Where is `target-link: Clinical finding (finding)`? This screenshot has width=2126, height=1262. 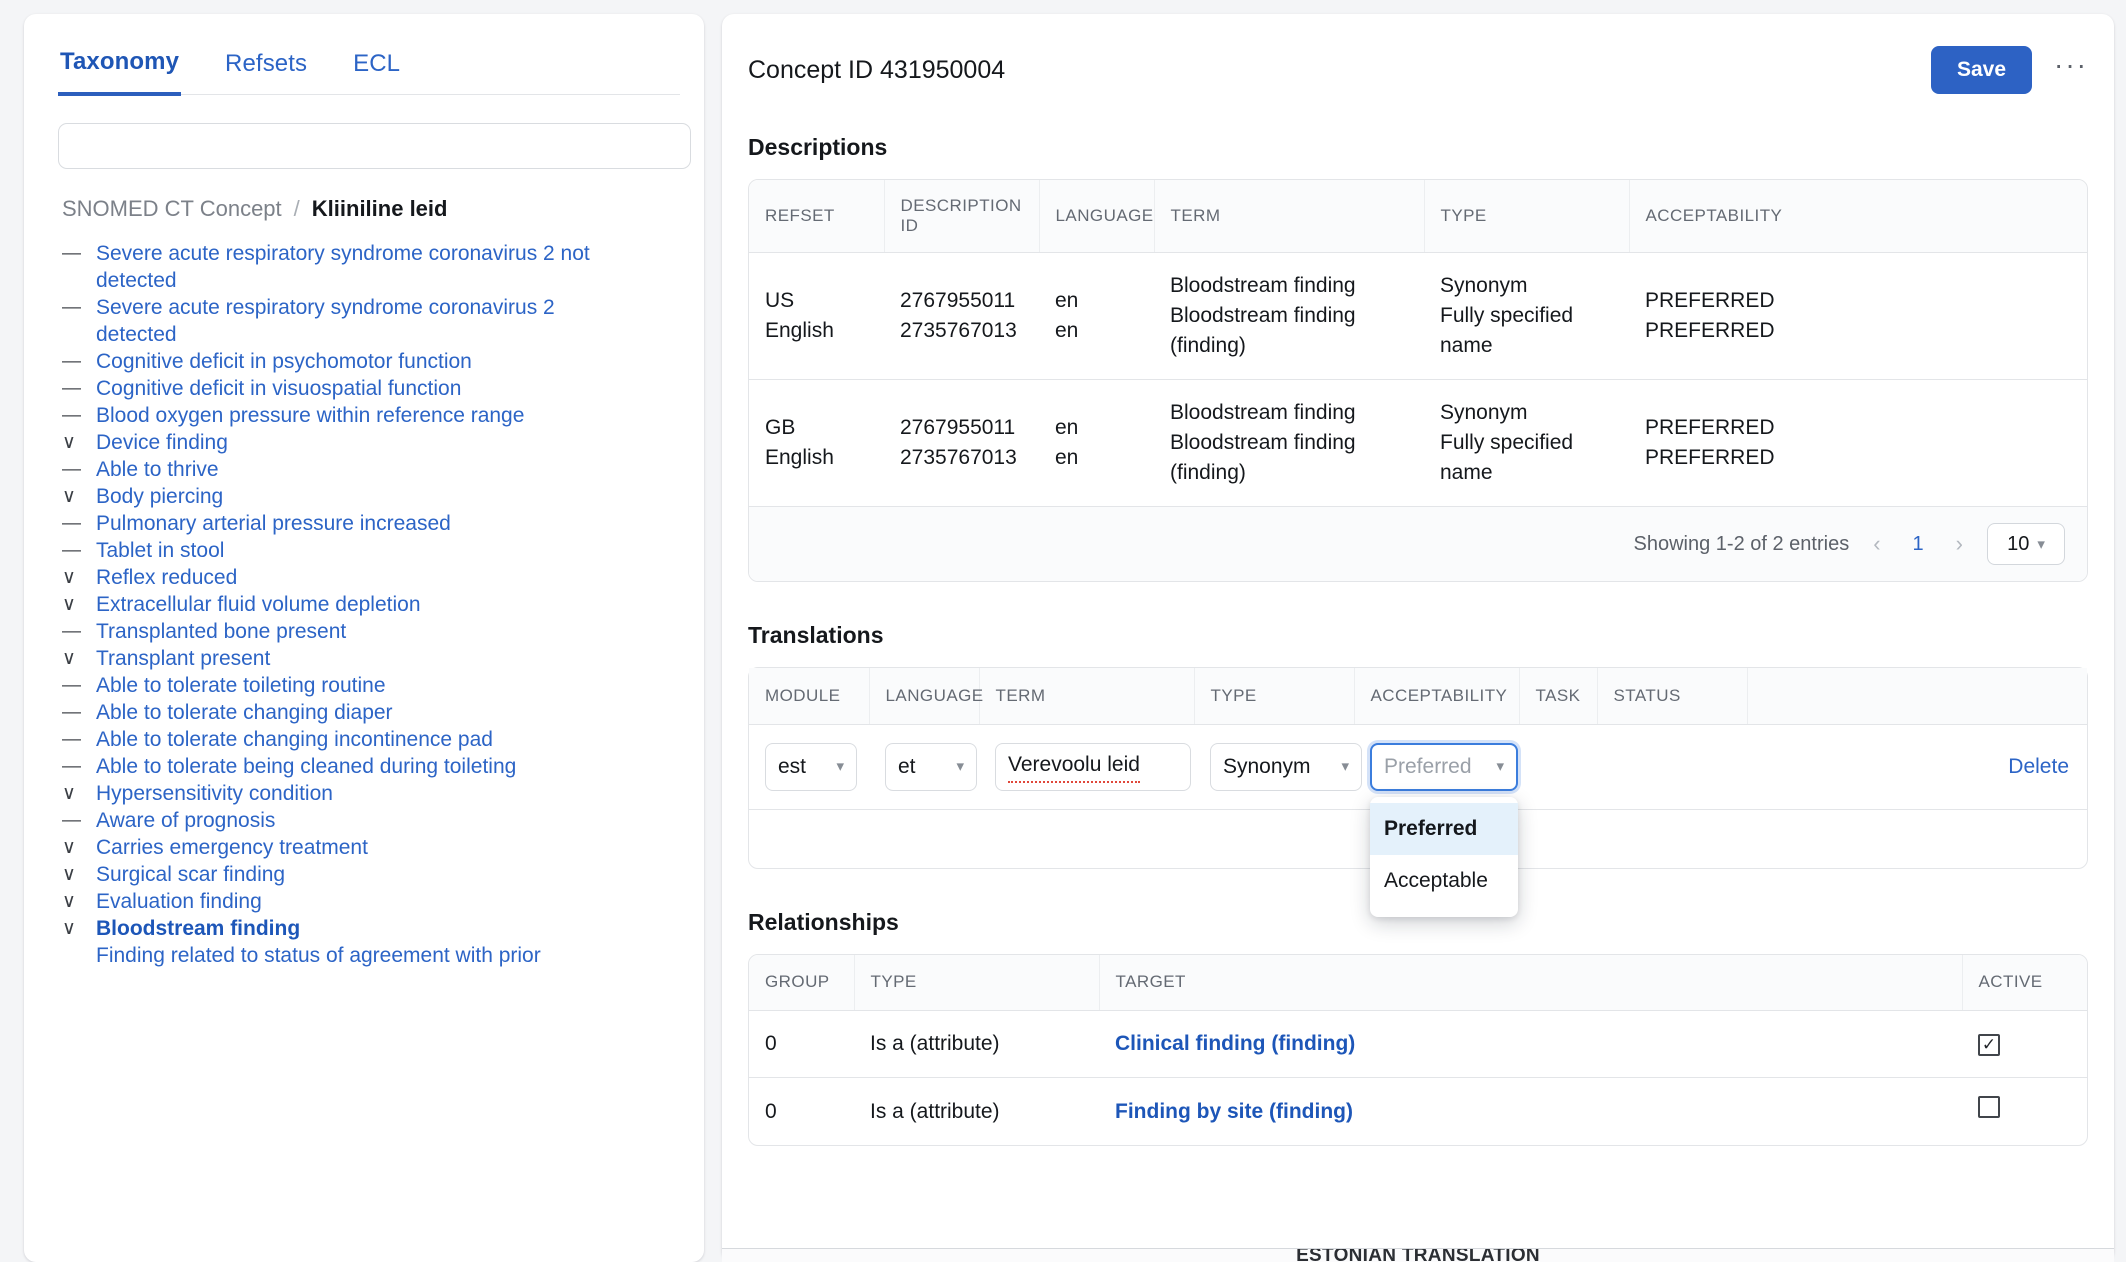 target-link: Clinical finding (finding) is located at coordinates (1235, 1043).